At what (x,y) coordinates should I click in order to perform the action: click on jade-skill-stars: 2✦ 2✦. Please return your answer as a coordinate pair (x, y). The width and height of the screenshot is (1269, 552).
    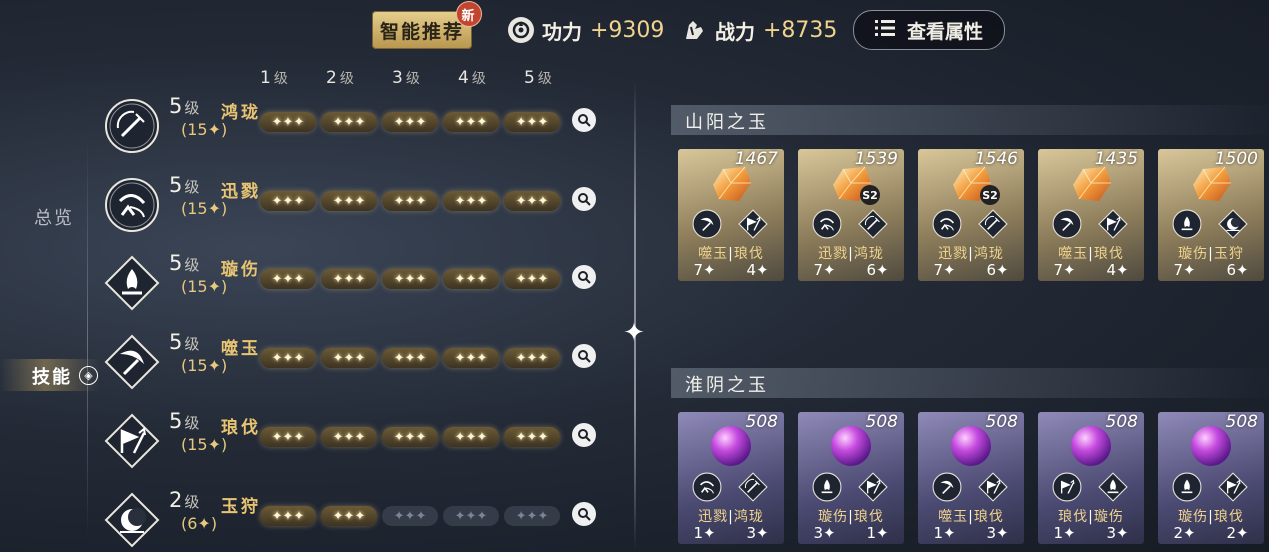
    Looking at the image, I should click on (1211, 533).